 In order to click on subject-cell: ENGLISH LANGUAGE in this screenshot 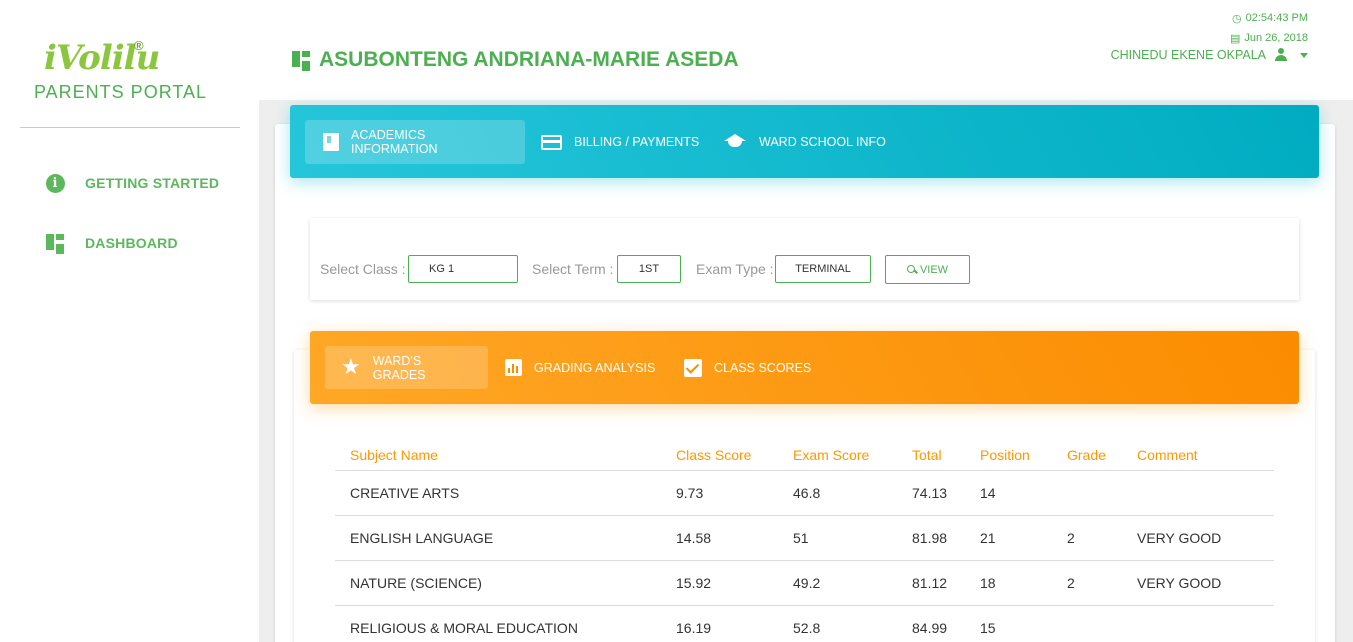, I will do `click(422, 538)`.